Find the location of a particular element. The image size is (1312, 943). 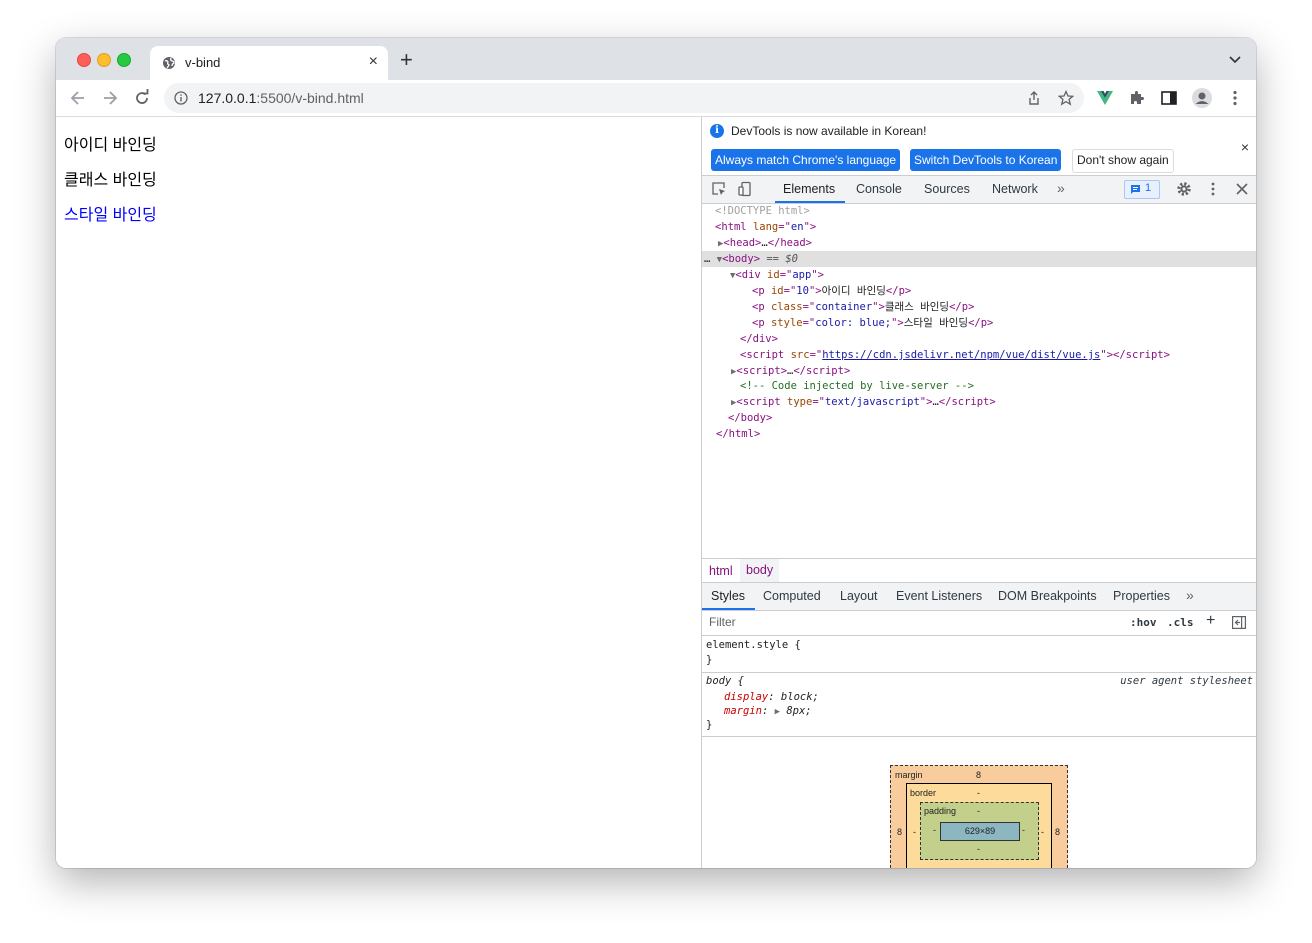

close-devtools-icon is located at coordinates (1242, 189).